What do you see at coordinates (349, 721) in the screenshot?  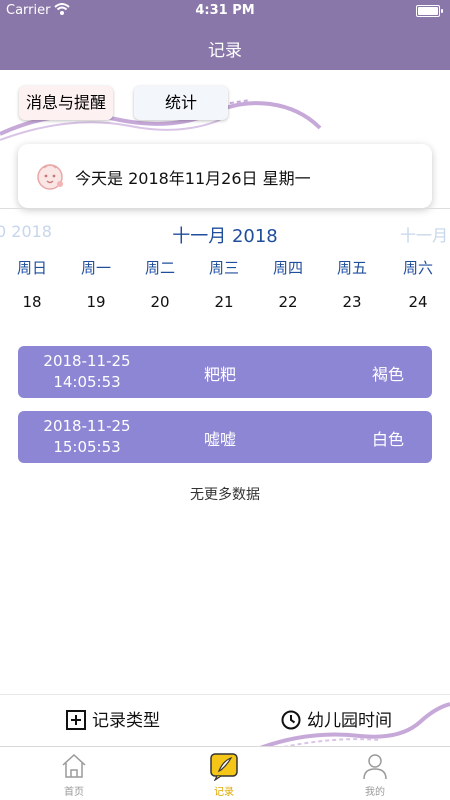 I see `kindergarten-time-label: 幼儿园时间` at bounding box center [349, 721].